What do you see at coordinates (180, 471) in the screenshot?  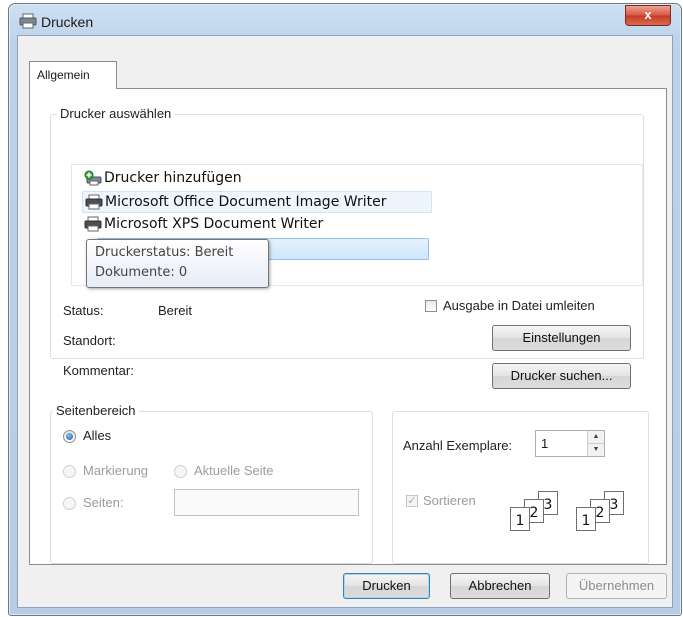 I see `radio-current-page` at bounding box center [180, 471].